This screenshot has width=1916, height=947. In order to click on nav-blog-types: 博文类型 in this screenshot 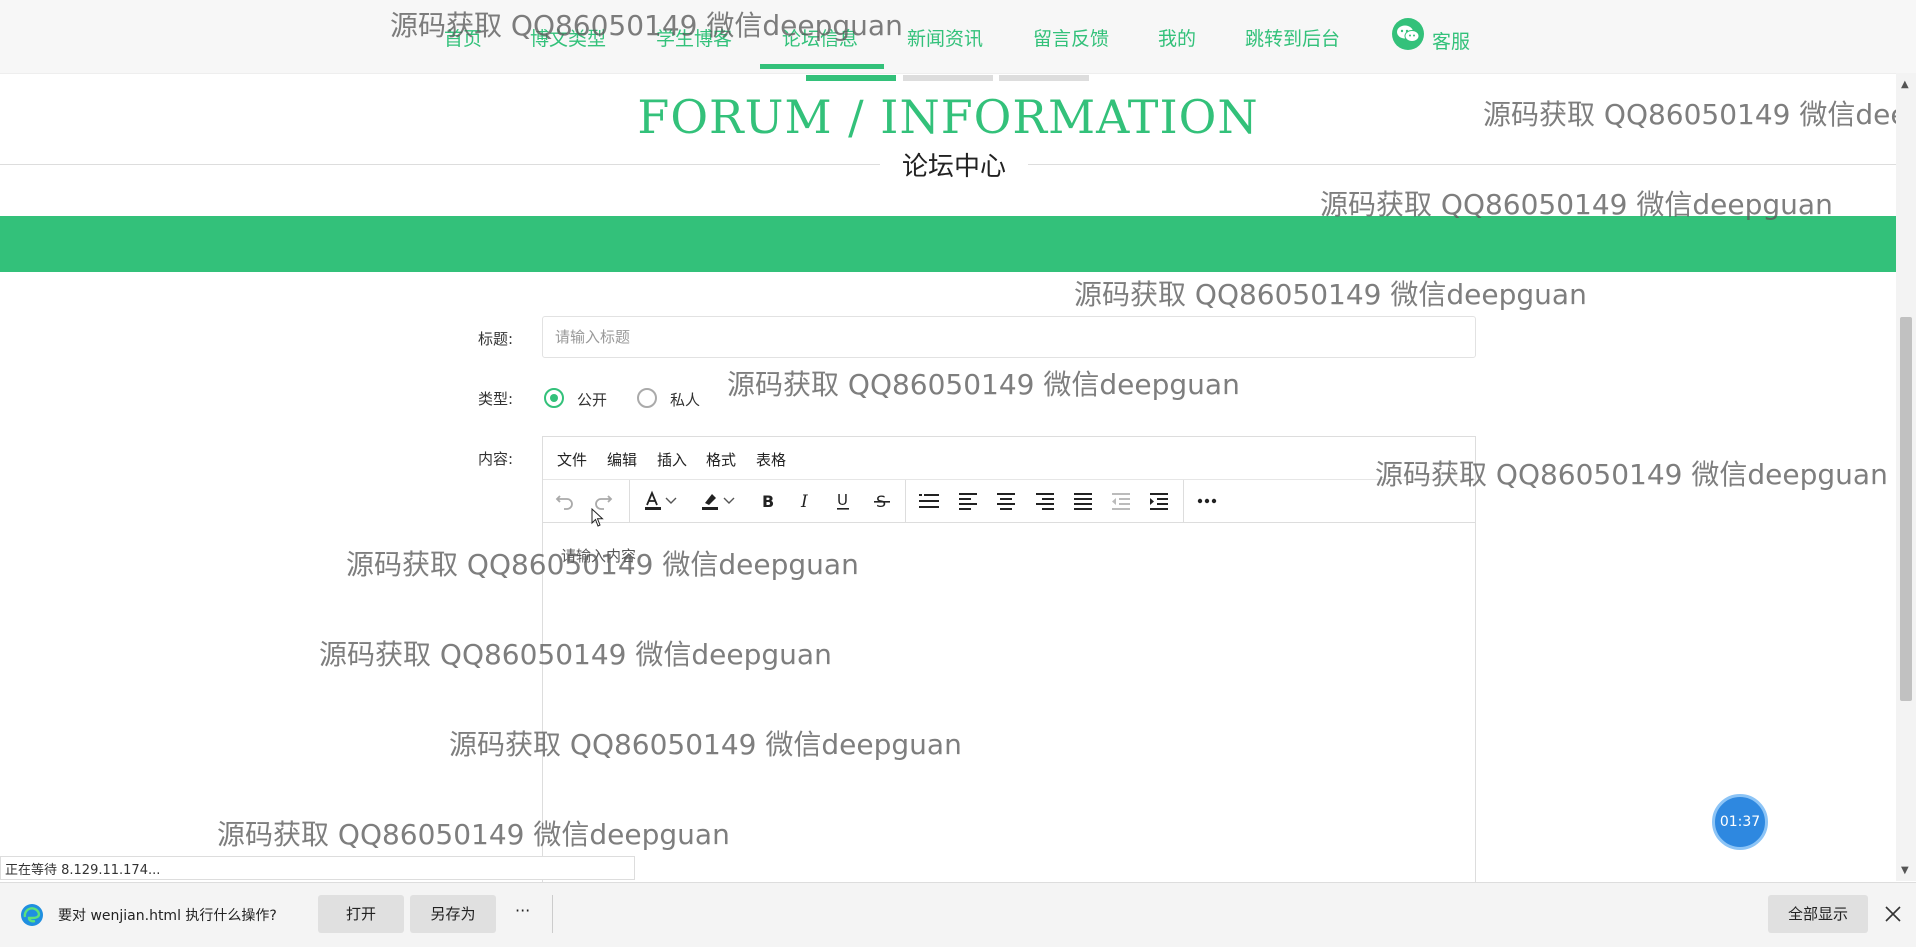, I will do `click(568, 37)`.